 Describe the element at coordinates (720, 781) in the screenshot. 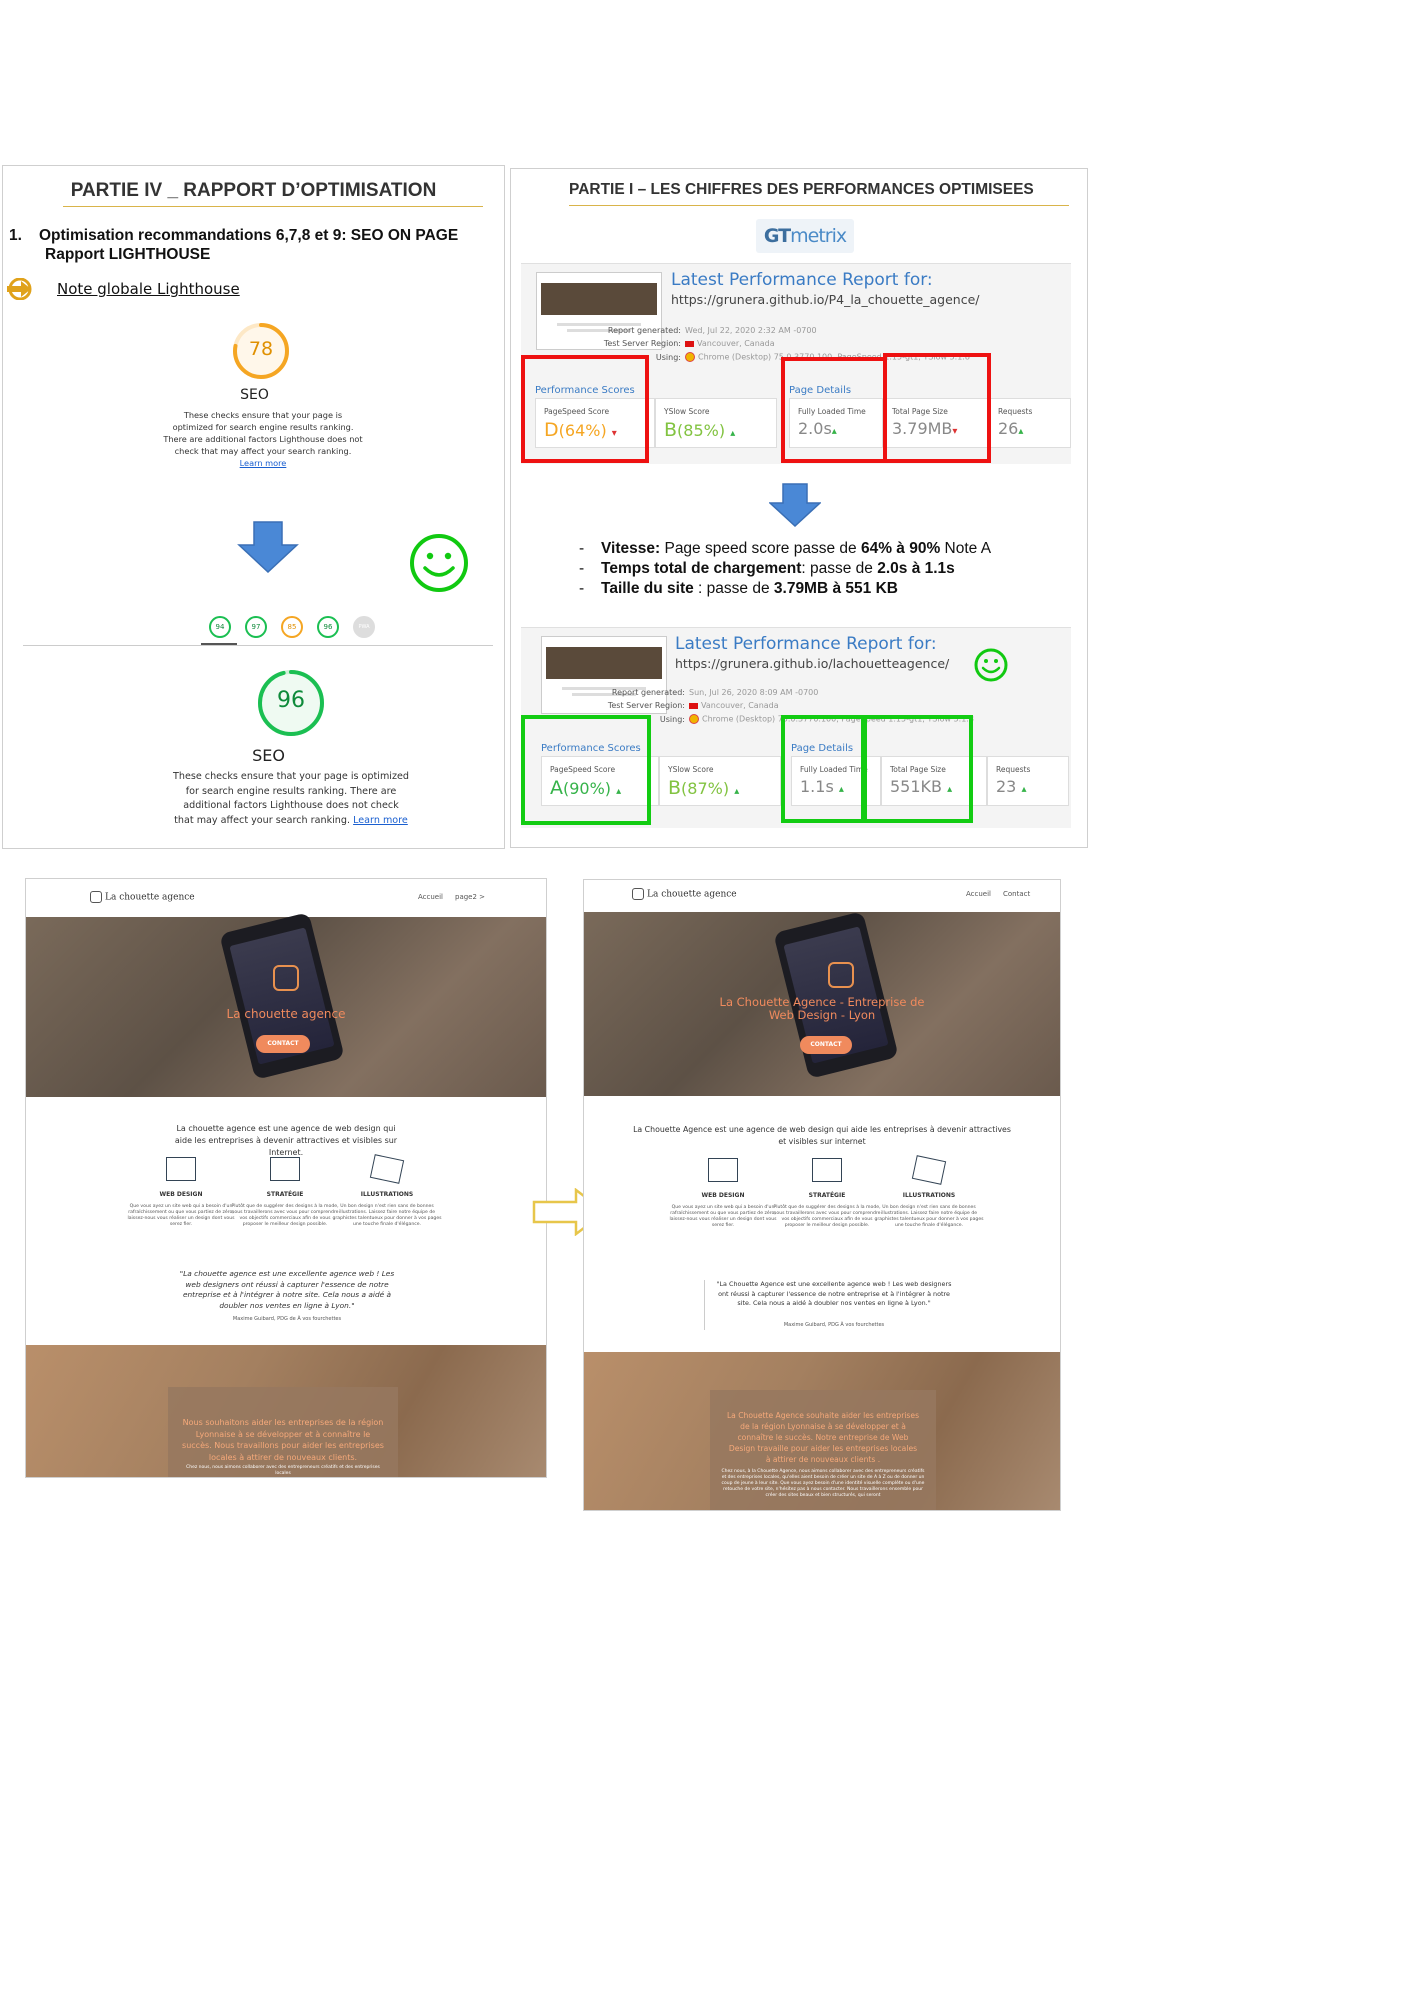

I see `yslow-score-card: YSlow Score B(87%) ▴` at that location.